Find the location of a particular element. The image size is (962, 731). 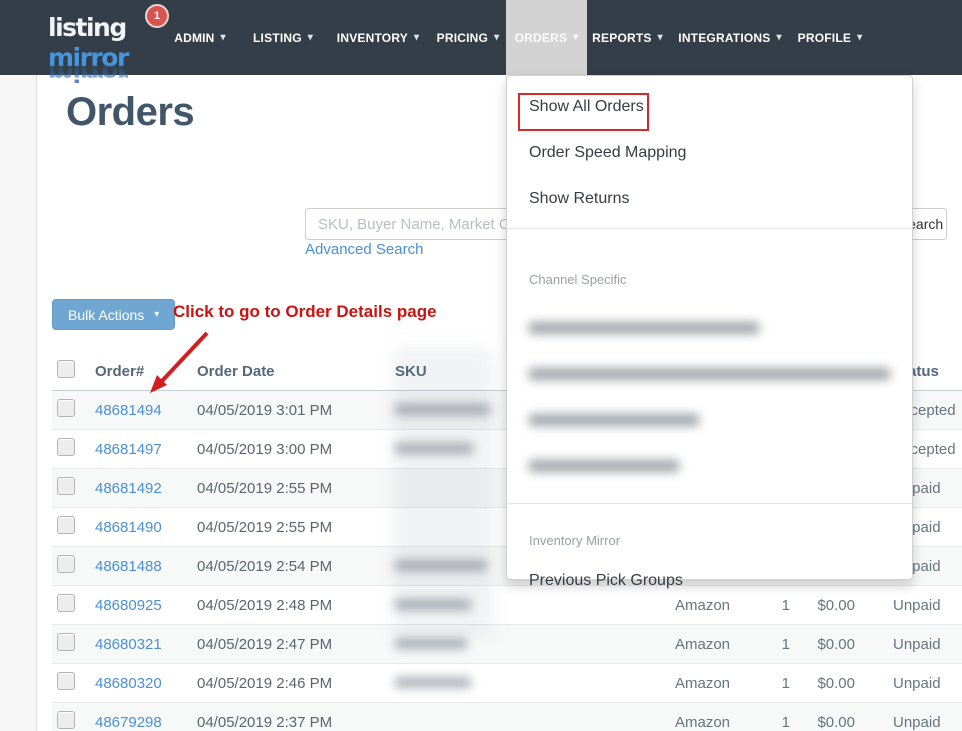

bulk-actions-button: Bulk Actions ▾ is located at coordinates (114, 314).